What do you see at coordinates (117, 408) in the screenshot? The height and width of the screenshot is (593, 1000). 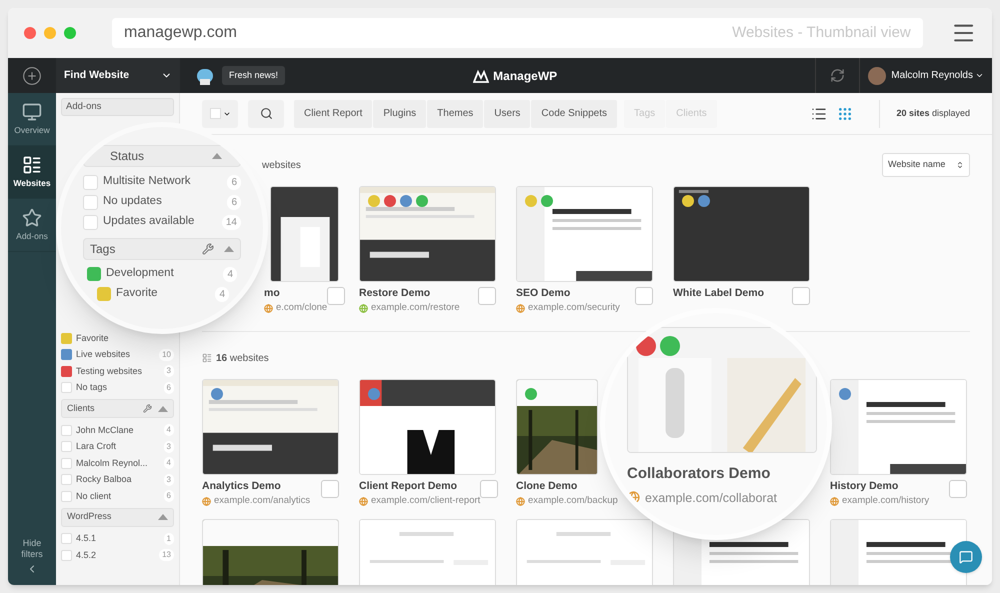 I see `filter-group-header: Clients` at bounding box center [117, 408].